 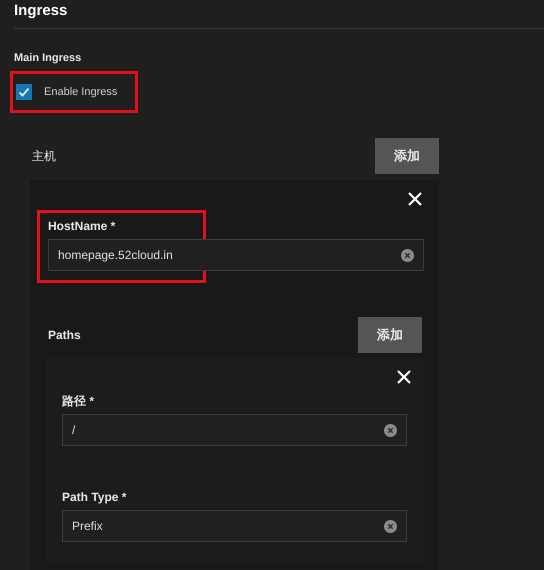 What do you see at coordinates (79, 401) in the screenshot?
I see `field-label: 路径 *` at bounding box center [79, 401].